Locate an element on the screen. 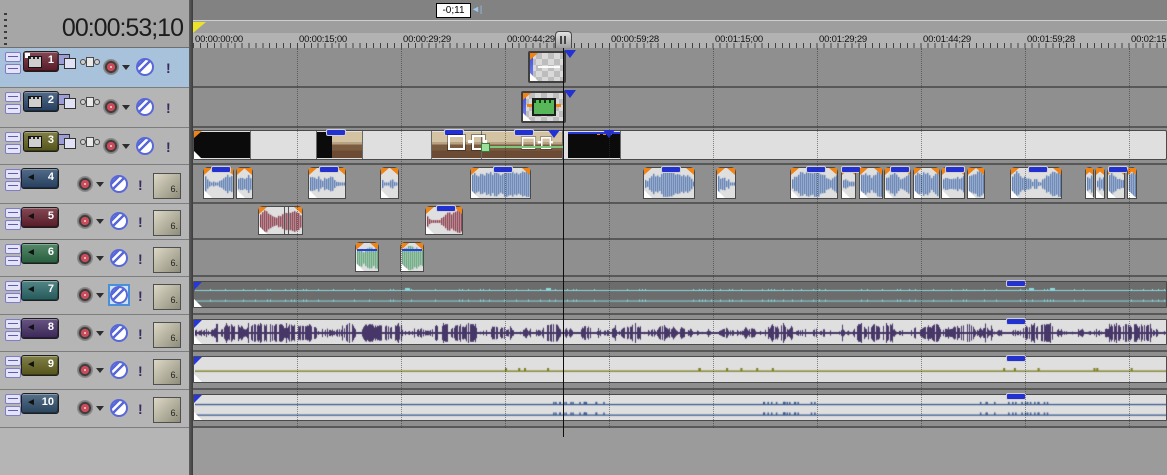  track-fader: 6. is located at coordinates (167, 410).